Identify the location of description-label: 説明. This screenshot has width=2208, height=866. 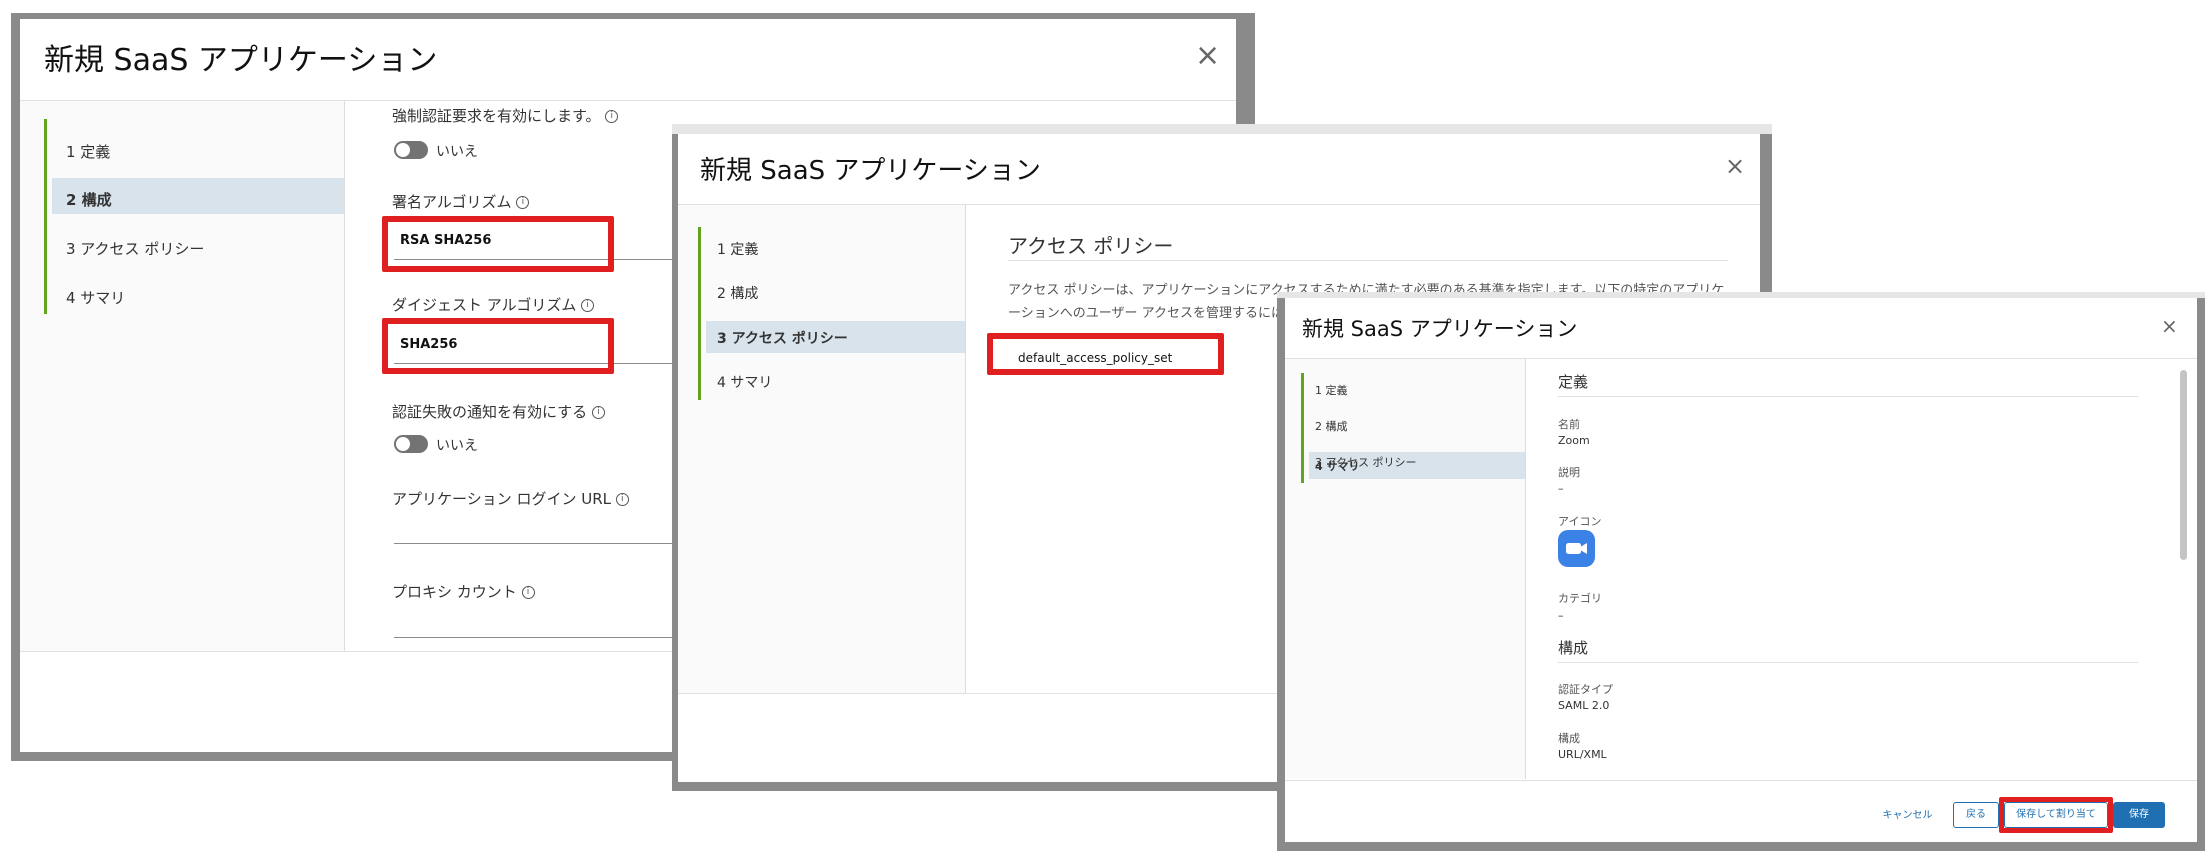
(1569, 472).